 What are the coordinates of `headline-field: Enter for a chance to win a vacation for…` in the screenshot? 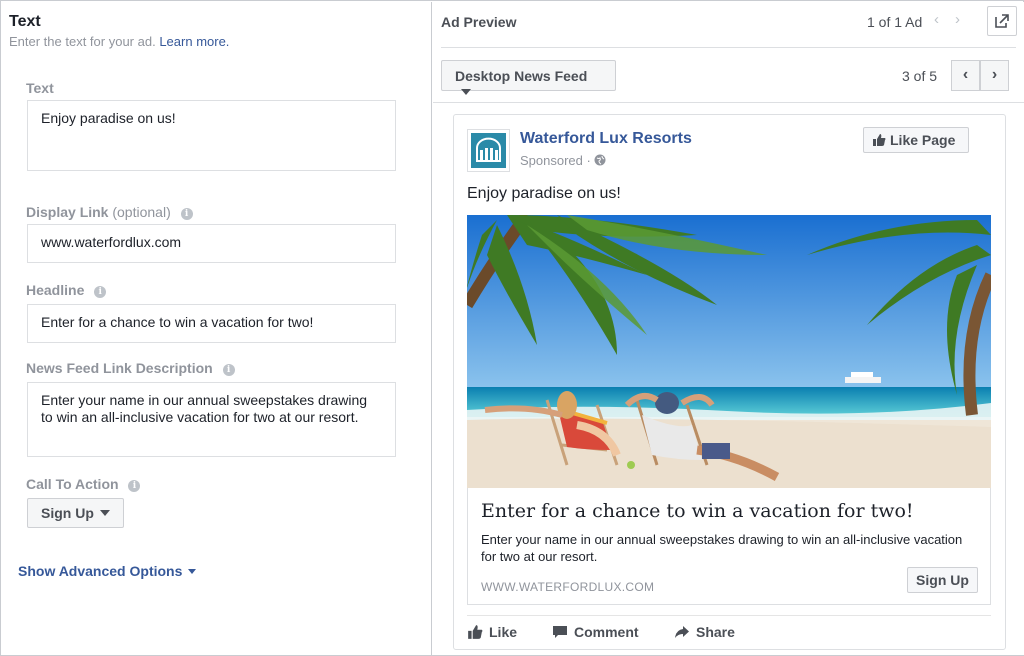 It's located at (211, 323).